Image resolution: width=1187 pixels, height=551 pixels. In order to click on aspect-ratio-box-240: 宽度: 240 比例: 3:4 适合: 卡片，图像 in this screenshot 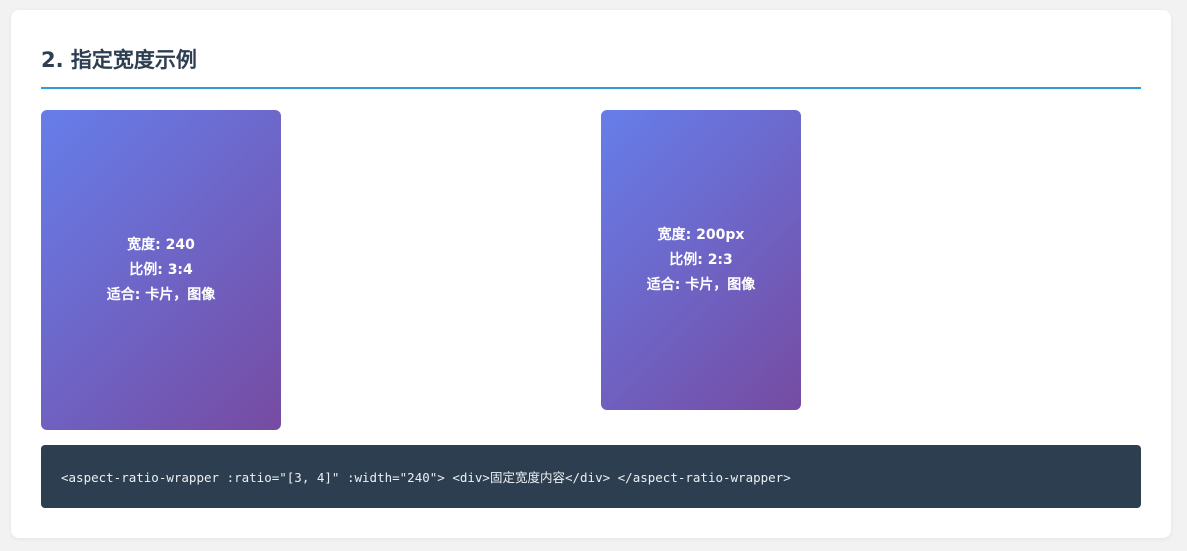, I will do `click(161, 270)`.